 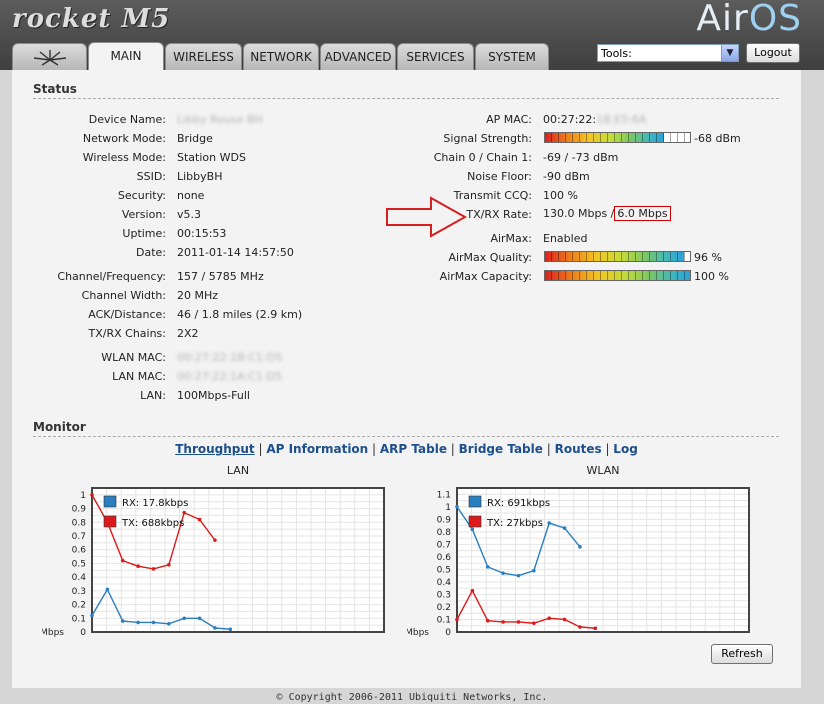 I want to click on wlan-ytick-label: 1, so click(x=448, y=508).